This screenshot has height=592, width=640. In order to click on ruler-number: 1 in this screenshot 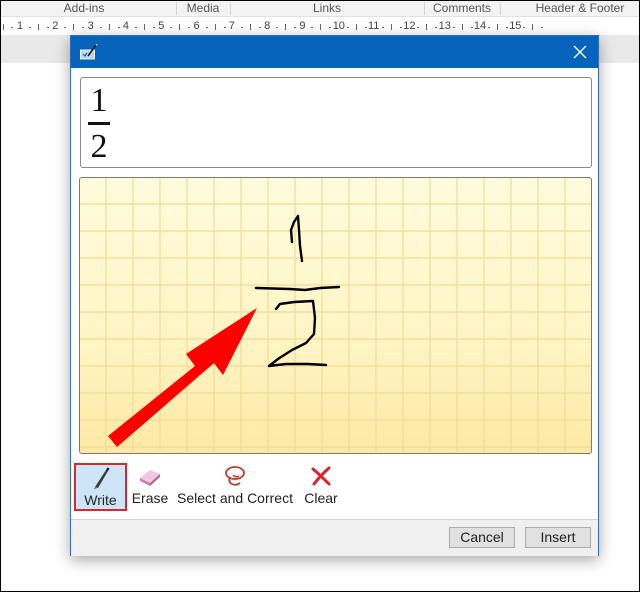, I will do `click(20, 26)`.